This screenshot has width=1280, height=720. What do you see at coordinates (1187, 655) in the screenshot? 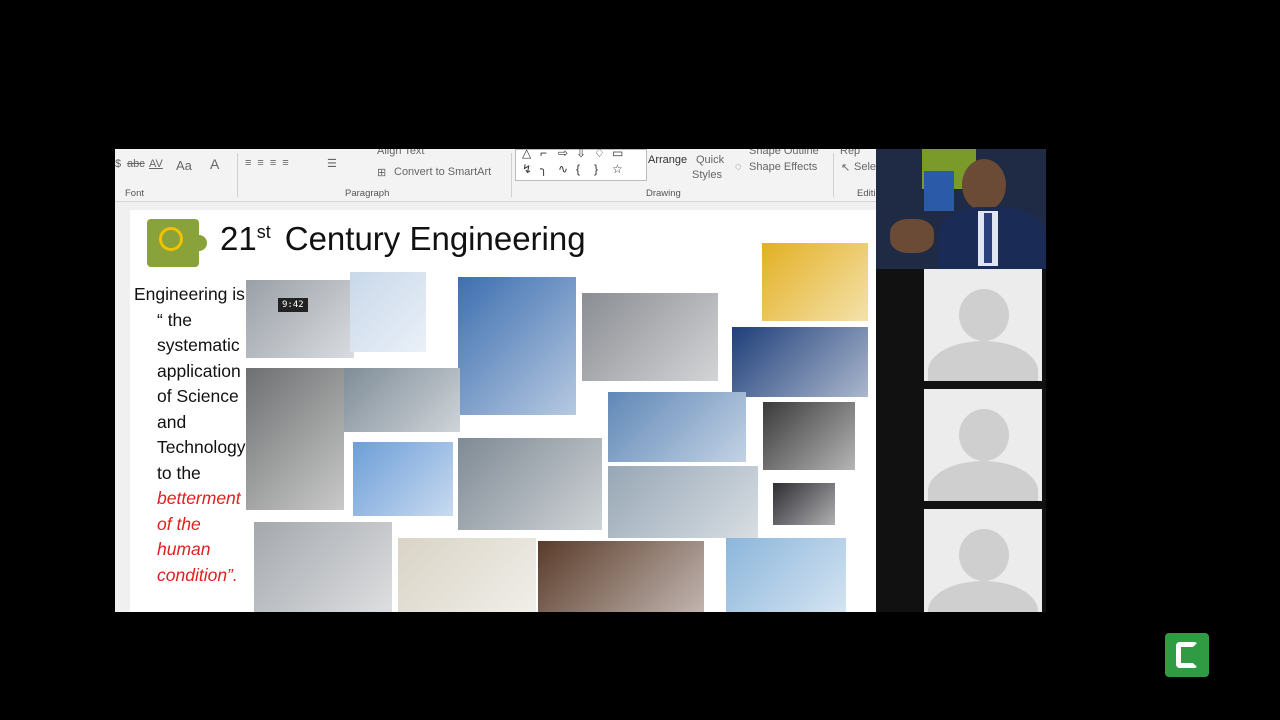
I see `camtasia-logo-icon` at bounding box center [1187, 655].